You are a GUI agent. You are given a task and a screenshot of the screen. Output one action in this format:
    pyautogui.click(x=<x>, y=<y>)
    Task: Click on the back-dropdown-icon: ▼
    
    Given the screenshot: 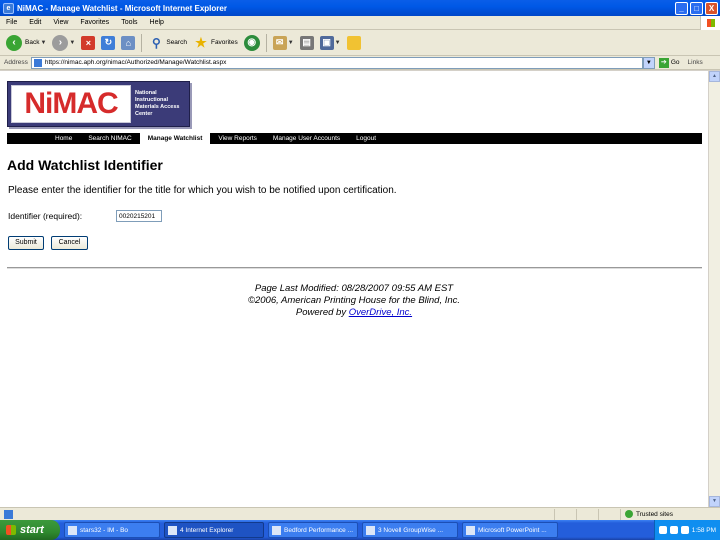 What is the action you would take?
    pyautogui.click(x=43, y=43)
    